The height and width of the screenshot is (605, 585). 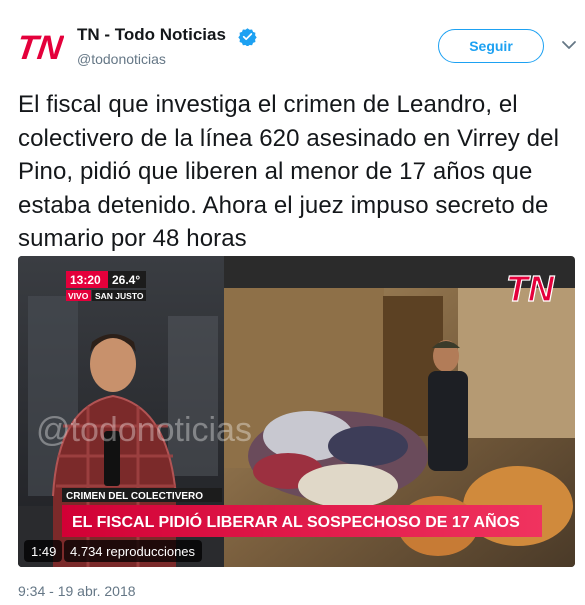 I want to click on avatar-text: TN, so click(x=41, y=47).